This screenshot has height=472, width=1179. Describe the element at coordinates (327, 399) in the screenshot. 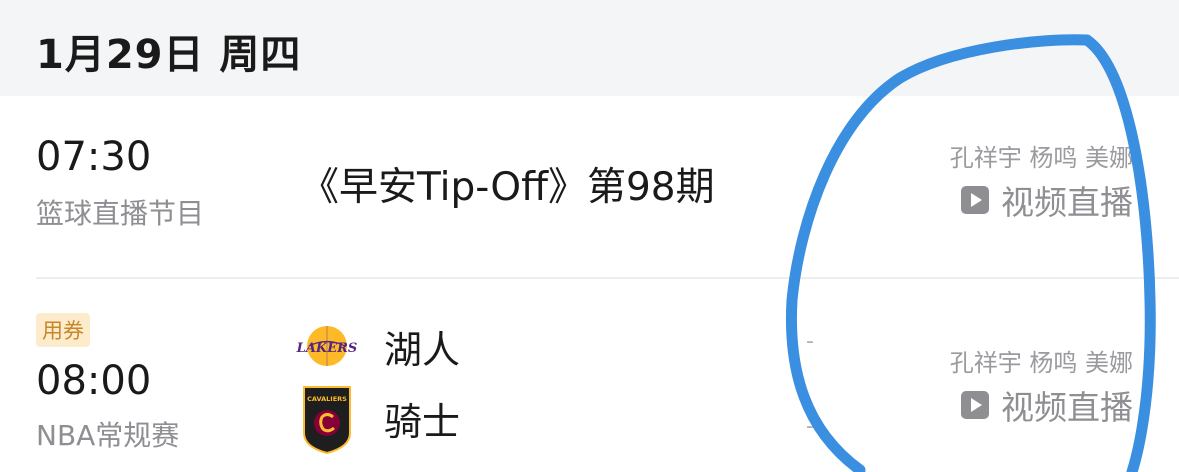

I see `svg-text: CAVALIERS` at that location.